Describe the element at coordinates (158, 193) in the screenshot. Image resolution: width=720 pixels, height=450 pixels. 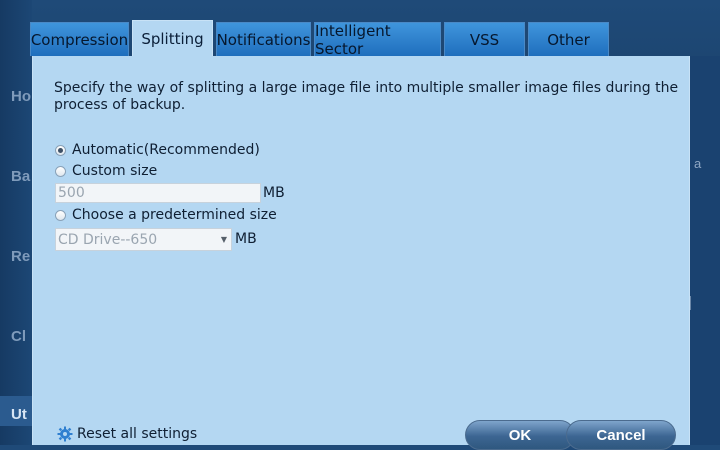
I see `custom-size-input: 500` at that location.